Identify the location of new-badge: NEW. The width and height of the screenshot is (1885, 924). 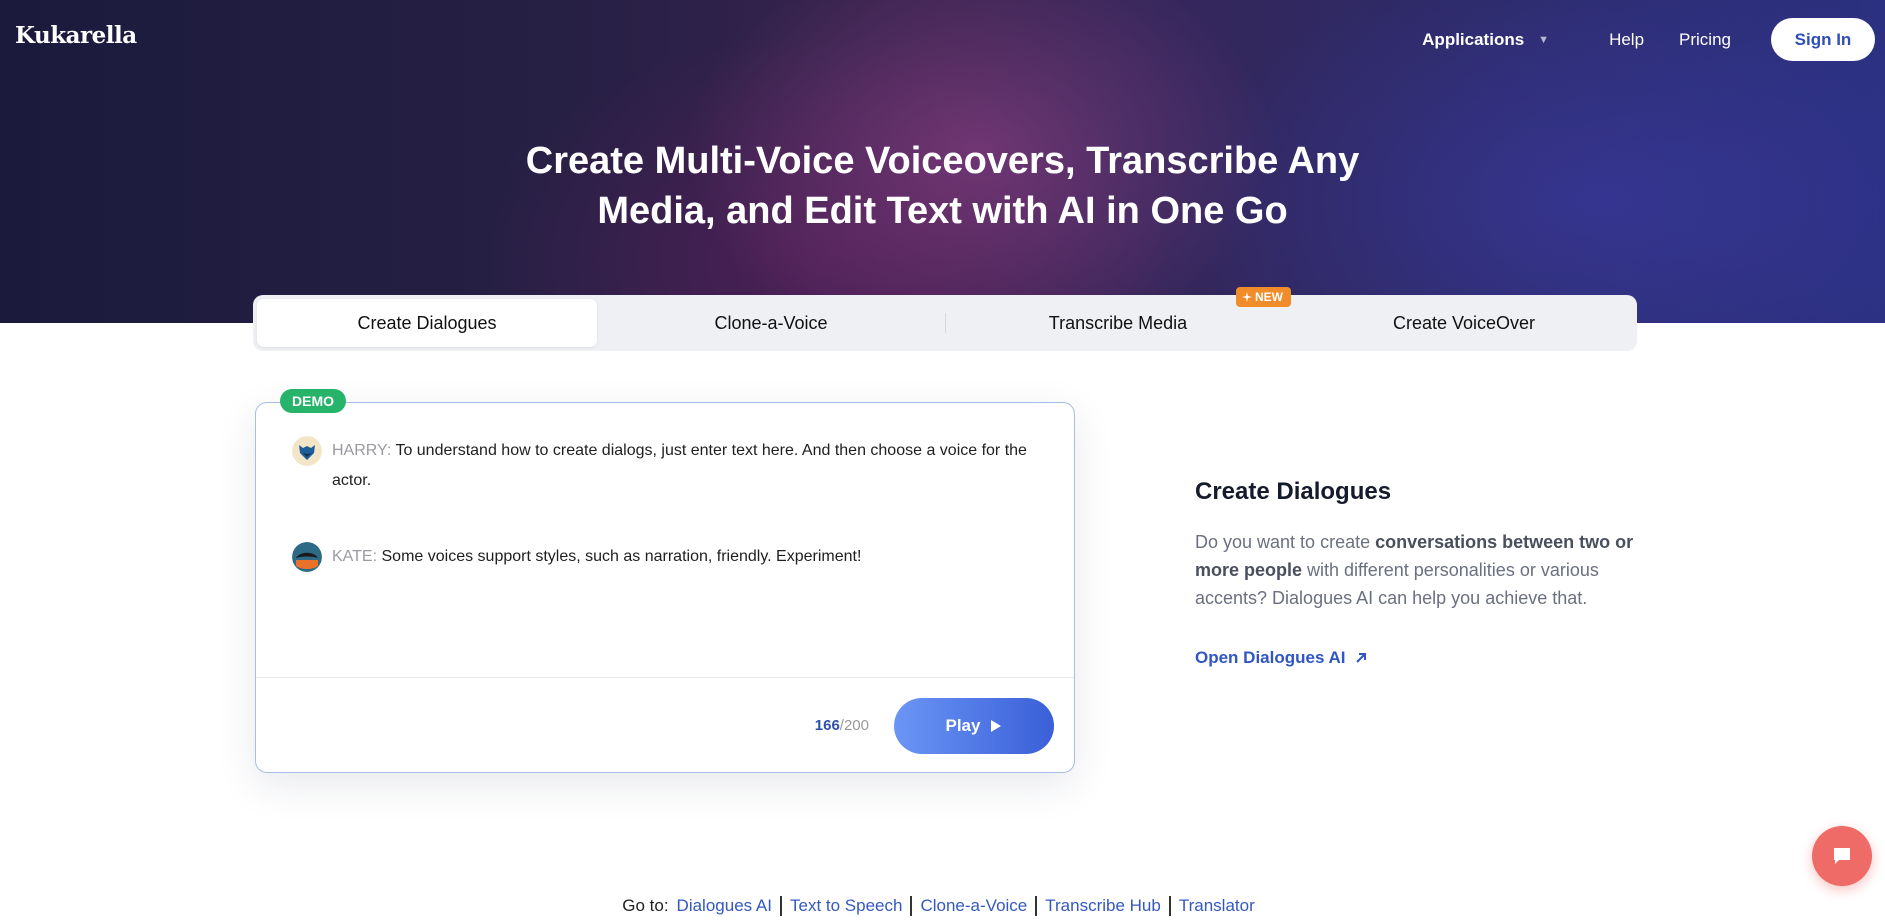
(1263, 297).